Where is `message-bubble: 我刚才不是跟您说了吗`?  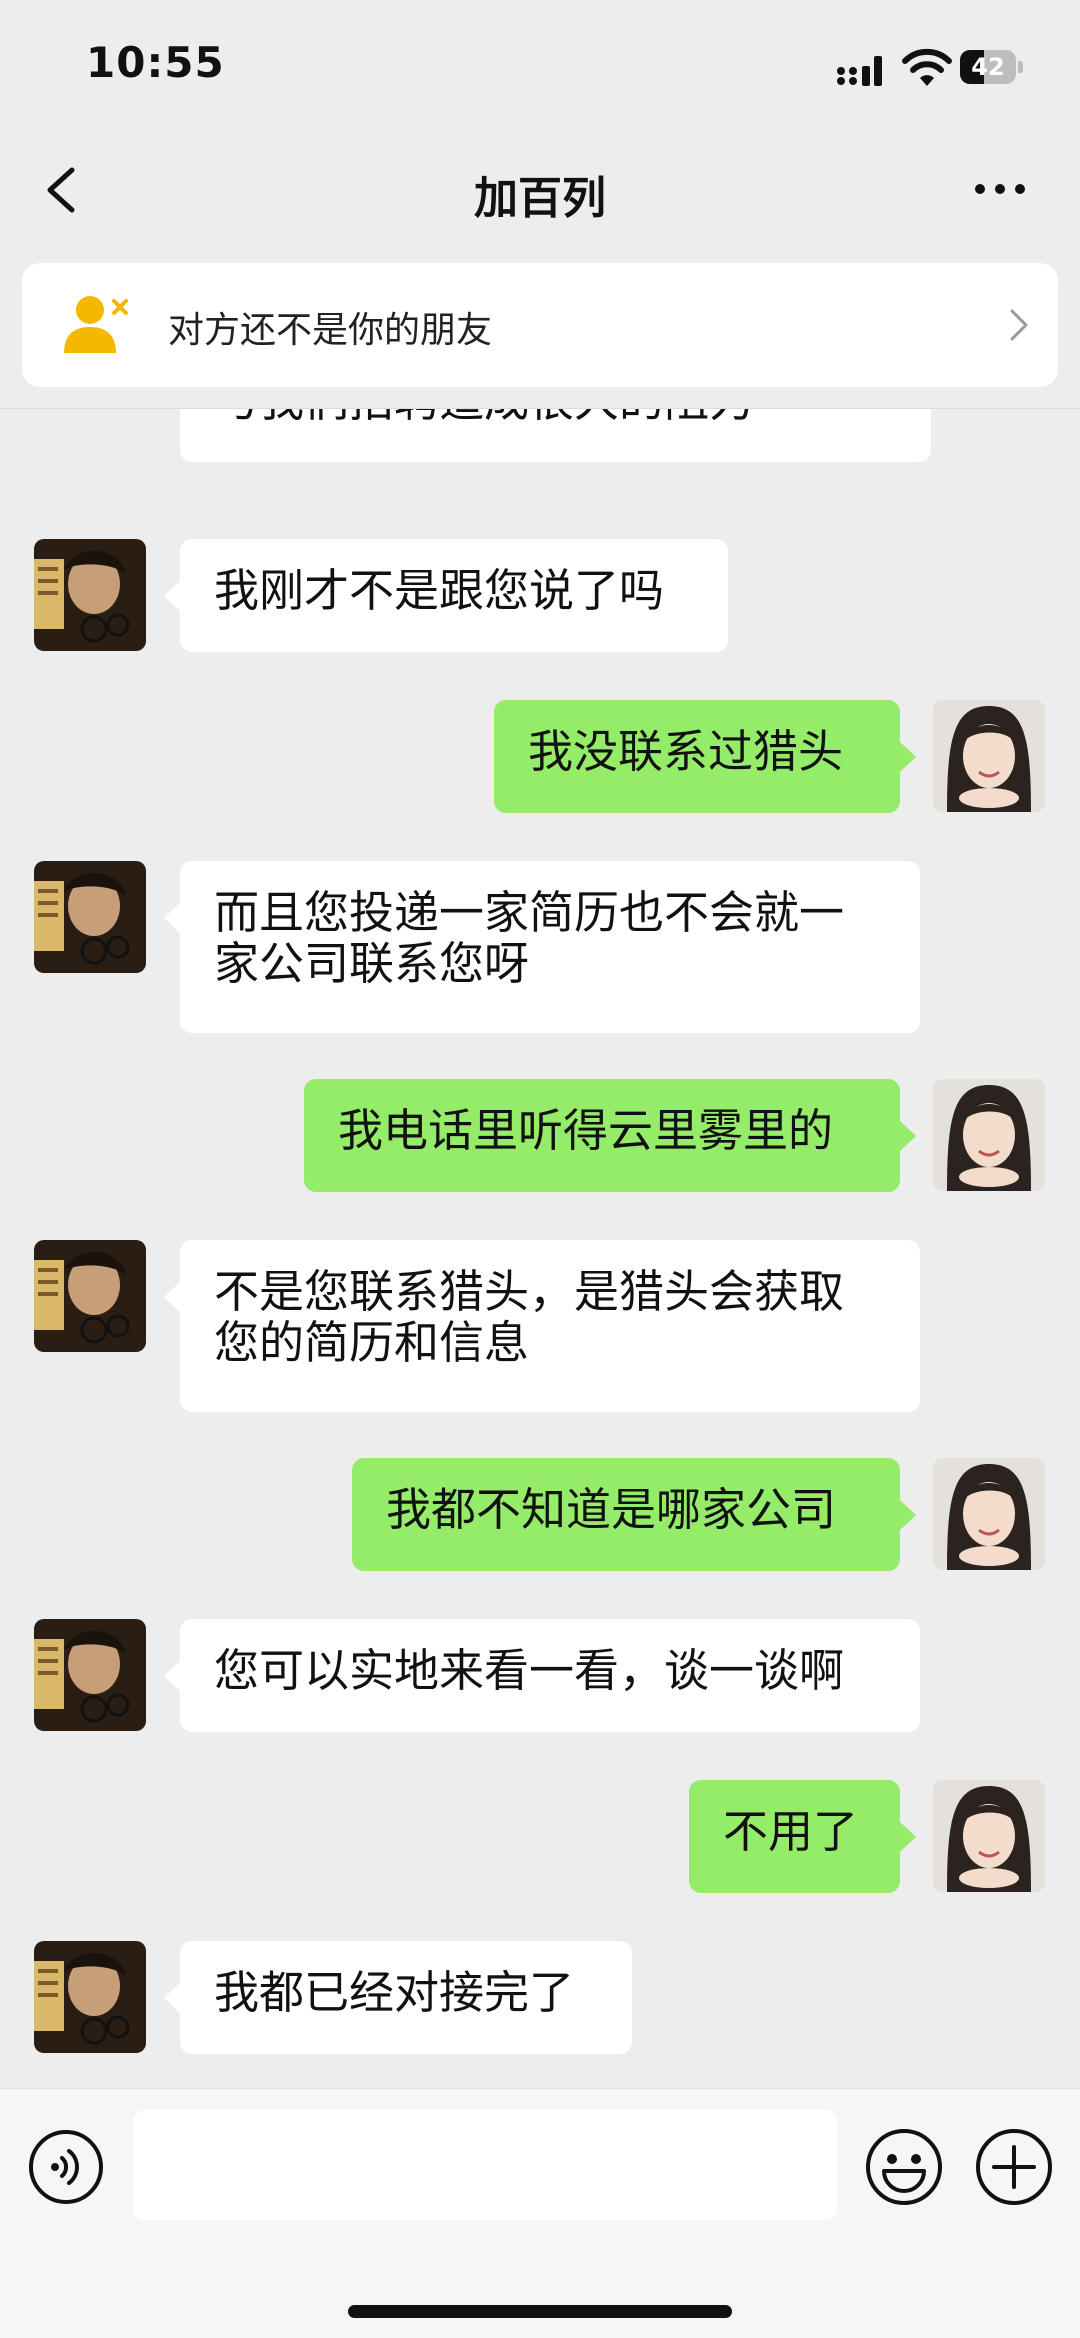
message-bubble: 我刚才不是跟您说了吗 is located at coordinates (454, 595).